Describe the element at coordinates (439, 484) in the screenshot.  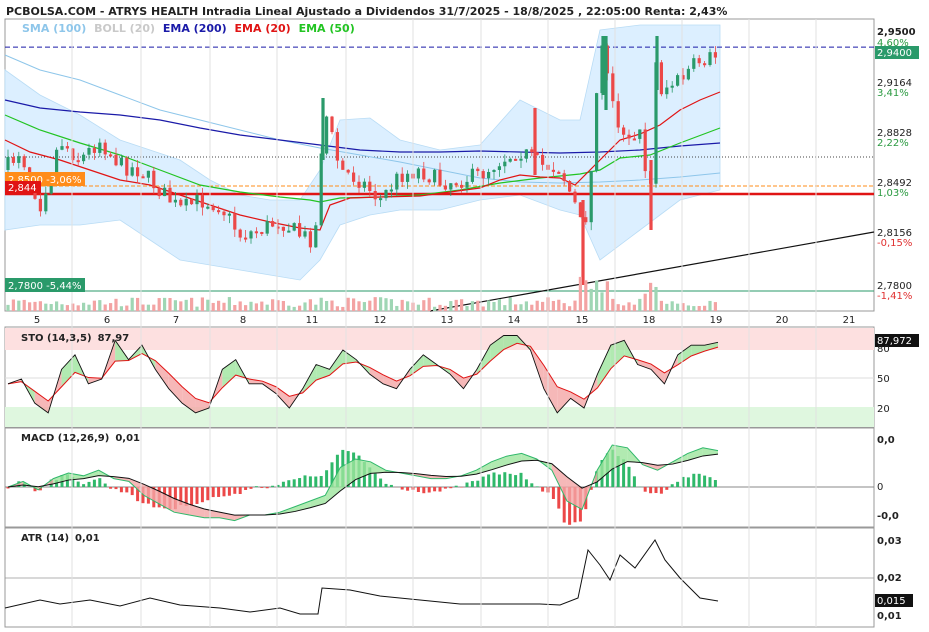
I see `macd-panel` at that location.